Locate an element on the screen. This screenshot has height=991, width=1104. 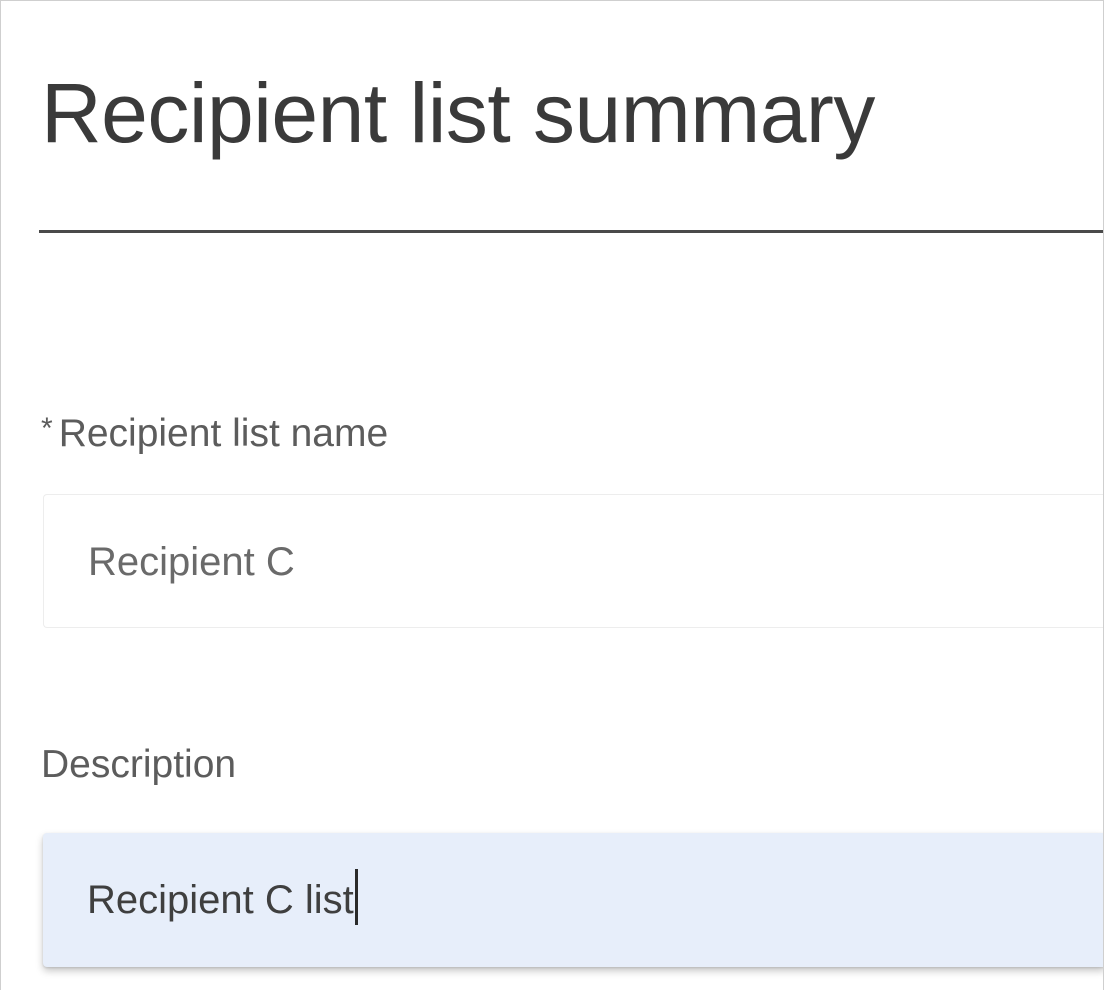
description-label: Description is located at coordinates (139, 764).